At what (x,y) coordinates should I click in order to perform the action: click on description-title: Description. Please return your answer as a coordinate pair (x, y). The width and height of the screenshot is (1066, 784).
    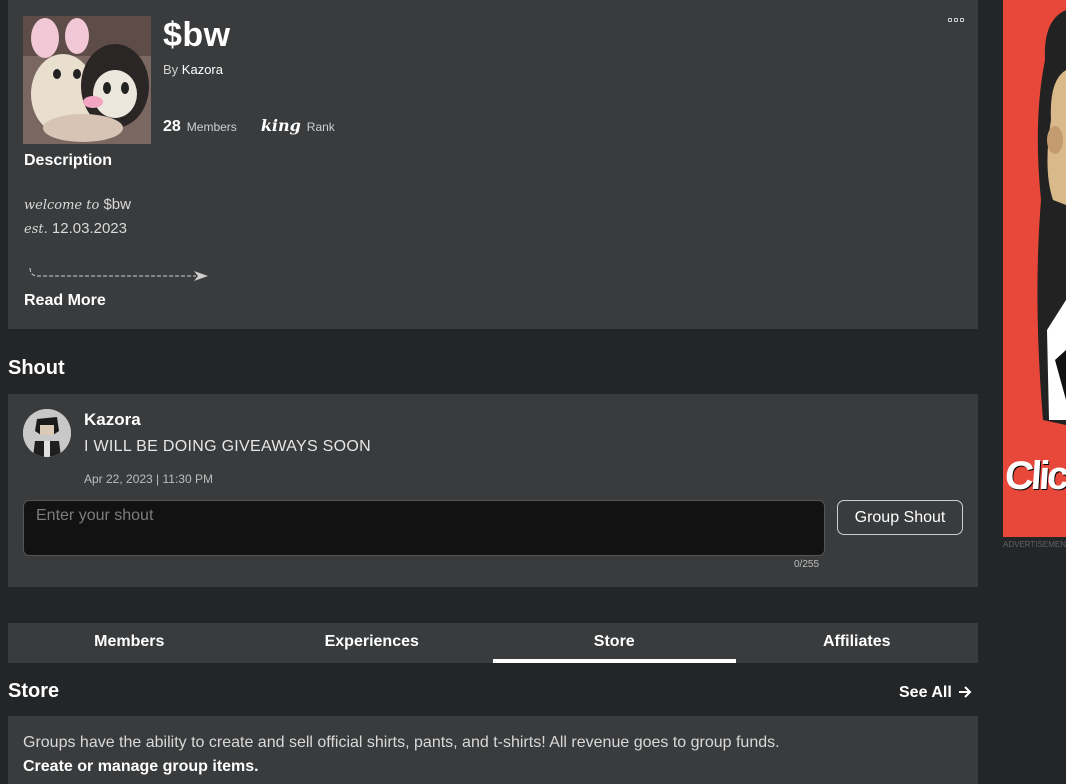
    Looking at the image, I should click on (68, 160).